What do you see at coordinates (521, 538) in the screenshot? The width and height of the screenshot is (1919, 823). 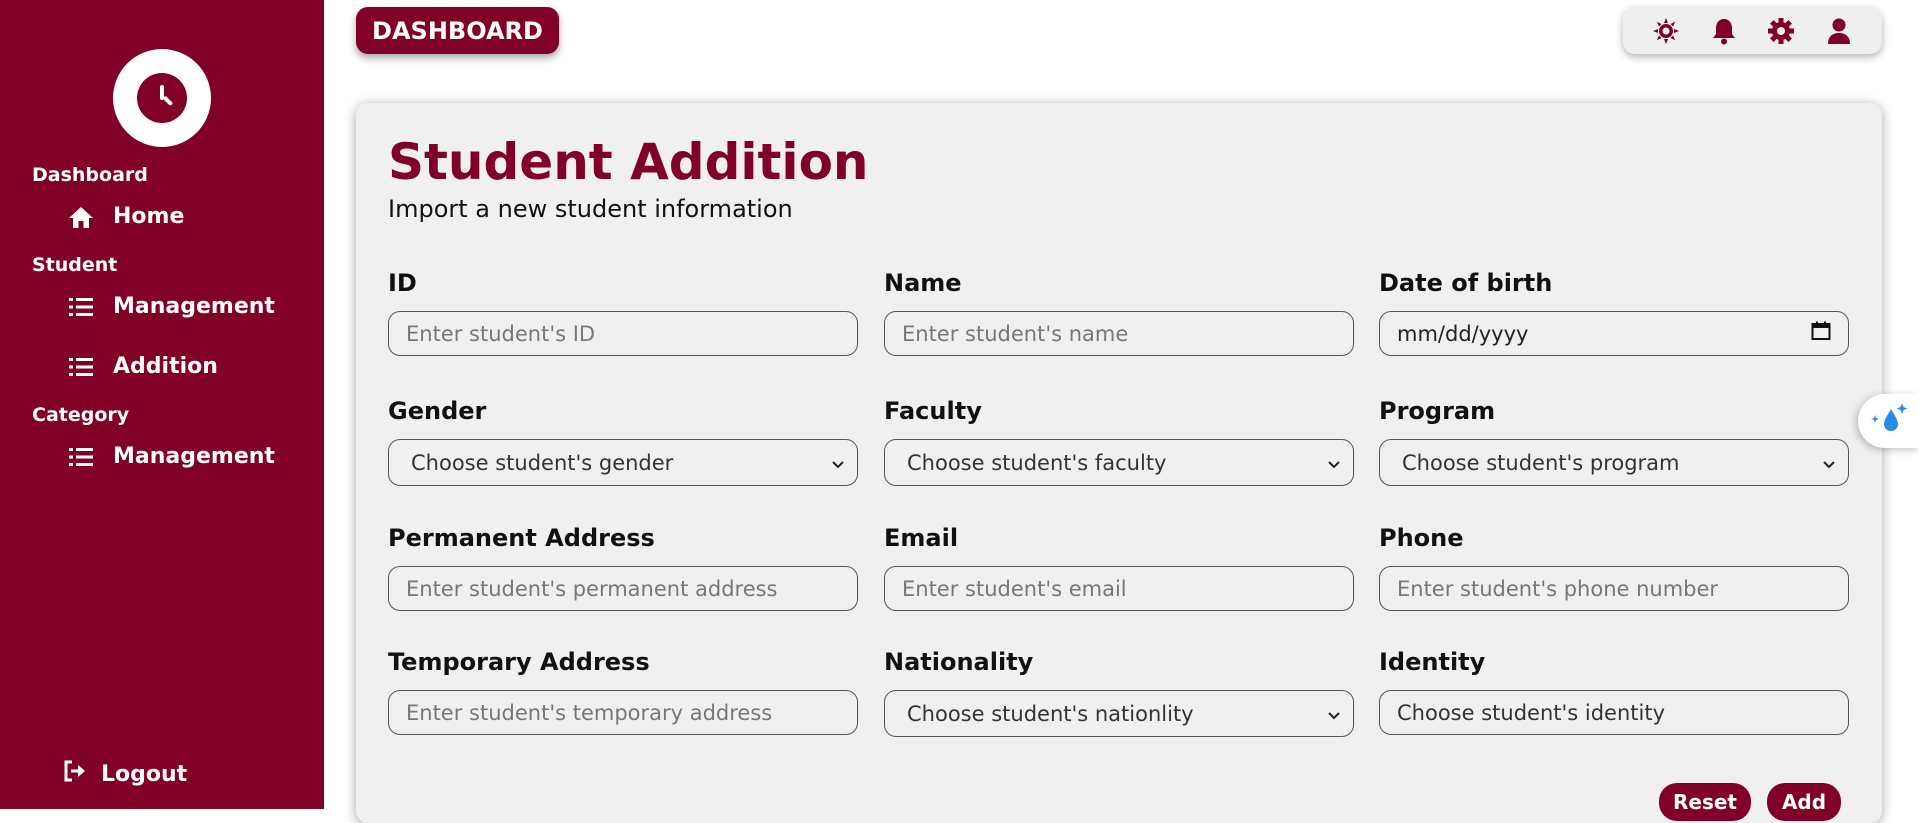 I see `field-label: Permanent Address` at bounding box center [521, 538].